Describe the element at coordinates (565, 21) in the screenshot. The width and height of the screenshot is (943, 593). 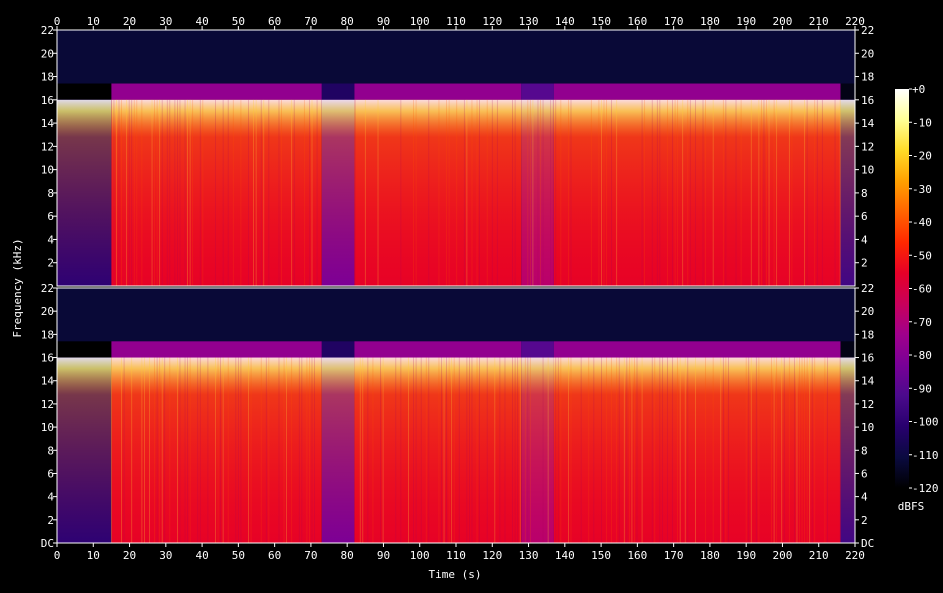
I see `x-tick-label-top: 140` at that location.